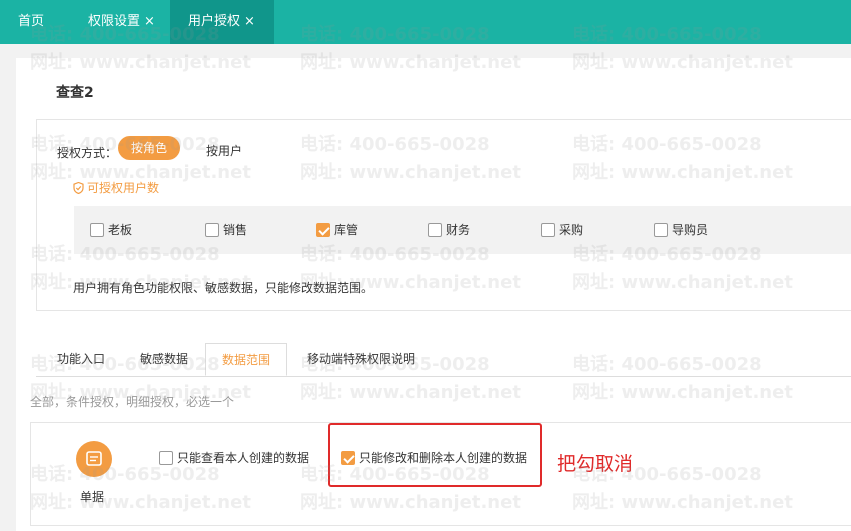  Describe the element at coordinates (94, 459) in the screenshot. I see `document-icon` at that location.